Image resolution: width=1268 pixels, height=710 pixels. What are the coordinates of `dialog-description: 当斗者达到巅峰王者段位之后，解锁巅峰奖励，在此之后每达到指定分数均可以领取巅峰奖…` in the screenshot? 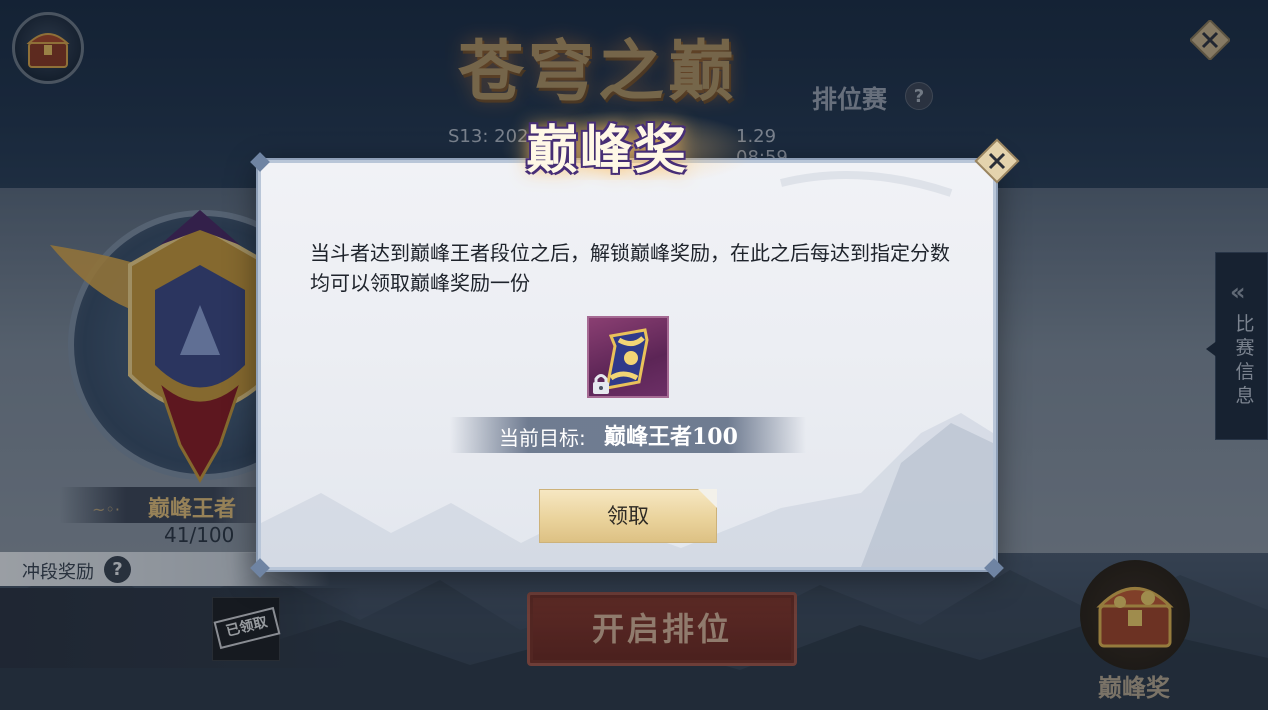 It's located at (630, 268).